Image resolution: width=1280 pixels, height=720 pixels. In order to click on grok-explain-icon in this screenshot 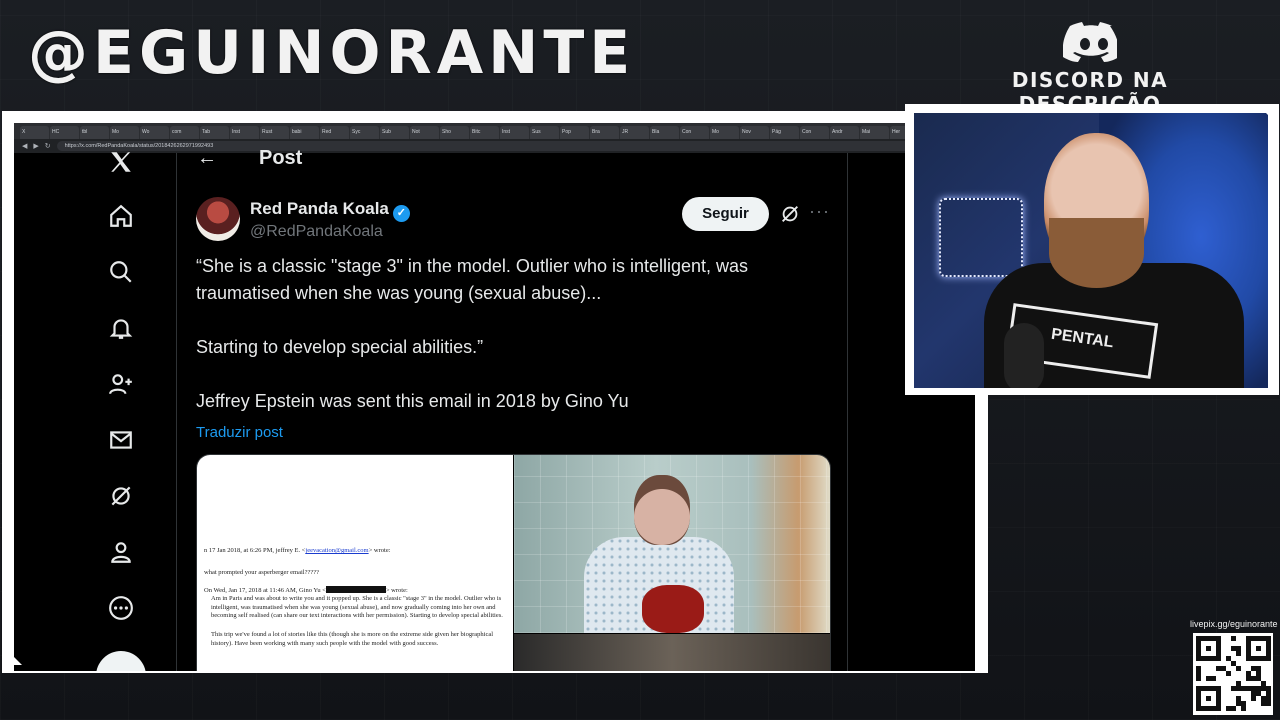, I will do `click(790, 214)`.